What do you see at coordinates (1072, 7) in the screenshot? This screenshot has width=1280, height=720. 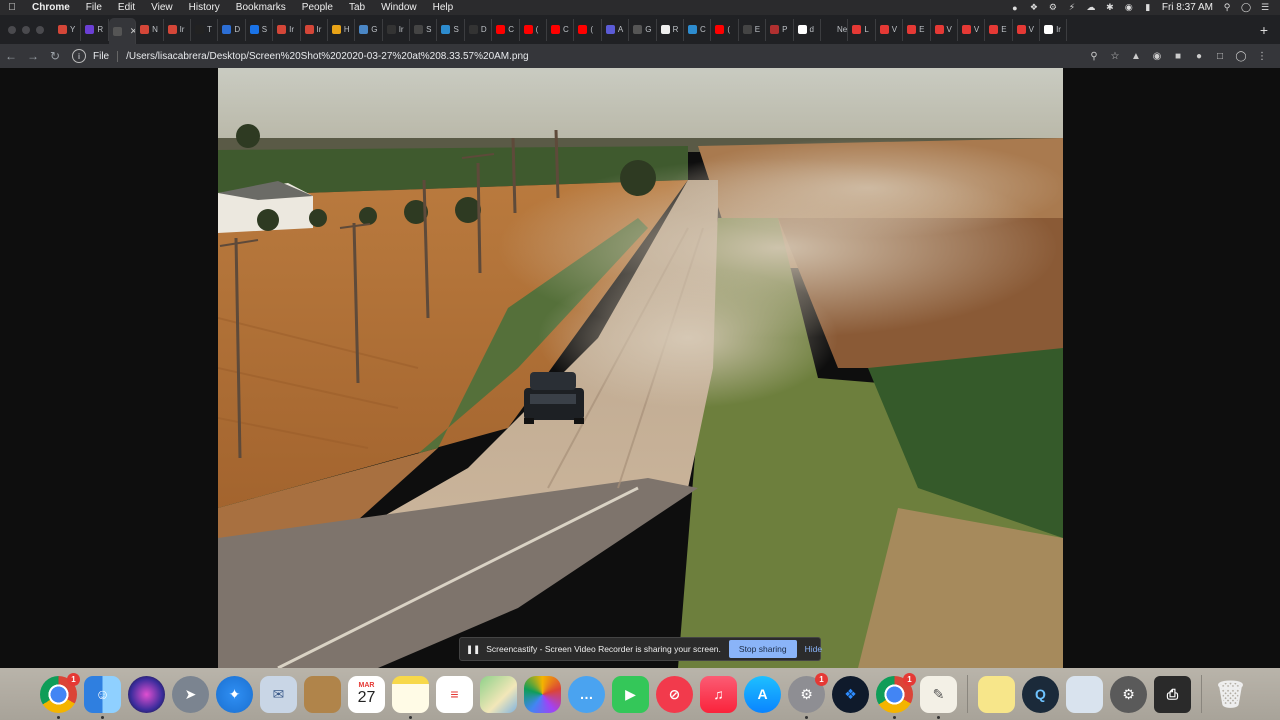 I see `bolt-icon: ⚡` at bounding box center [1072, 7].